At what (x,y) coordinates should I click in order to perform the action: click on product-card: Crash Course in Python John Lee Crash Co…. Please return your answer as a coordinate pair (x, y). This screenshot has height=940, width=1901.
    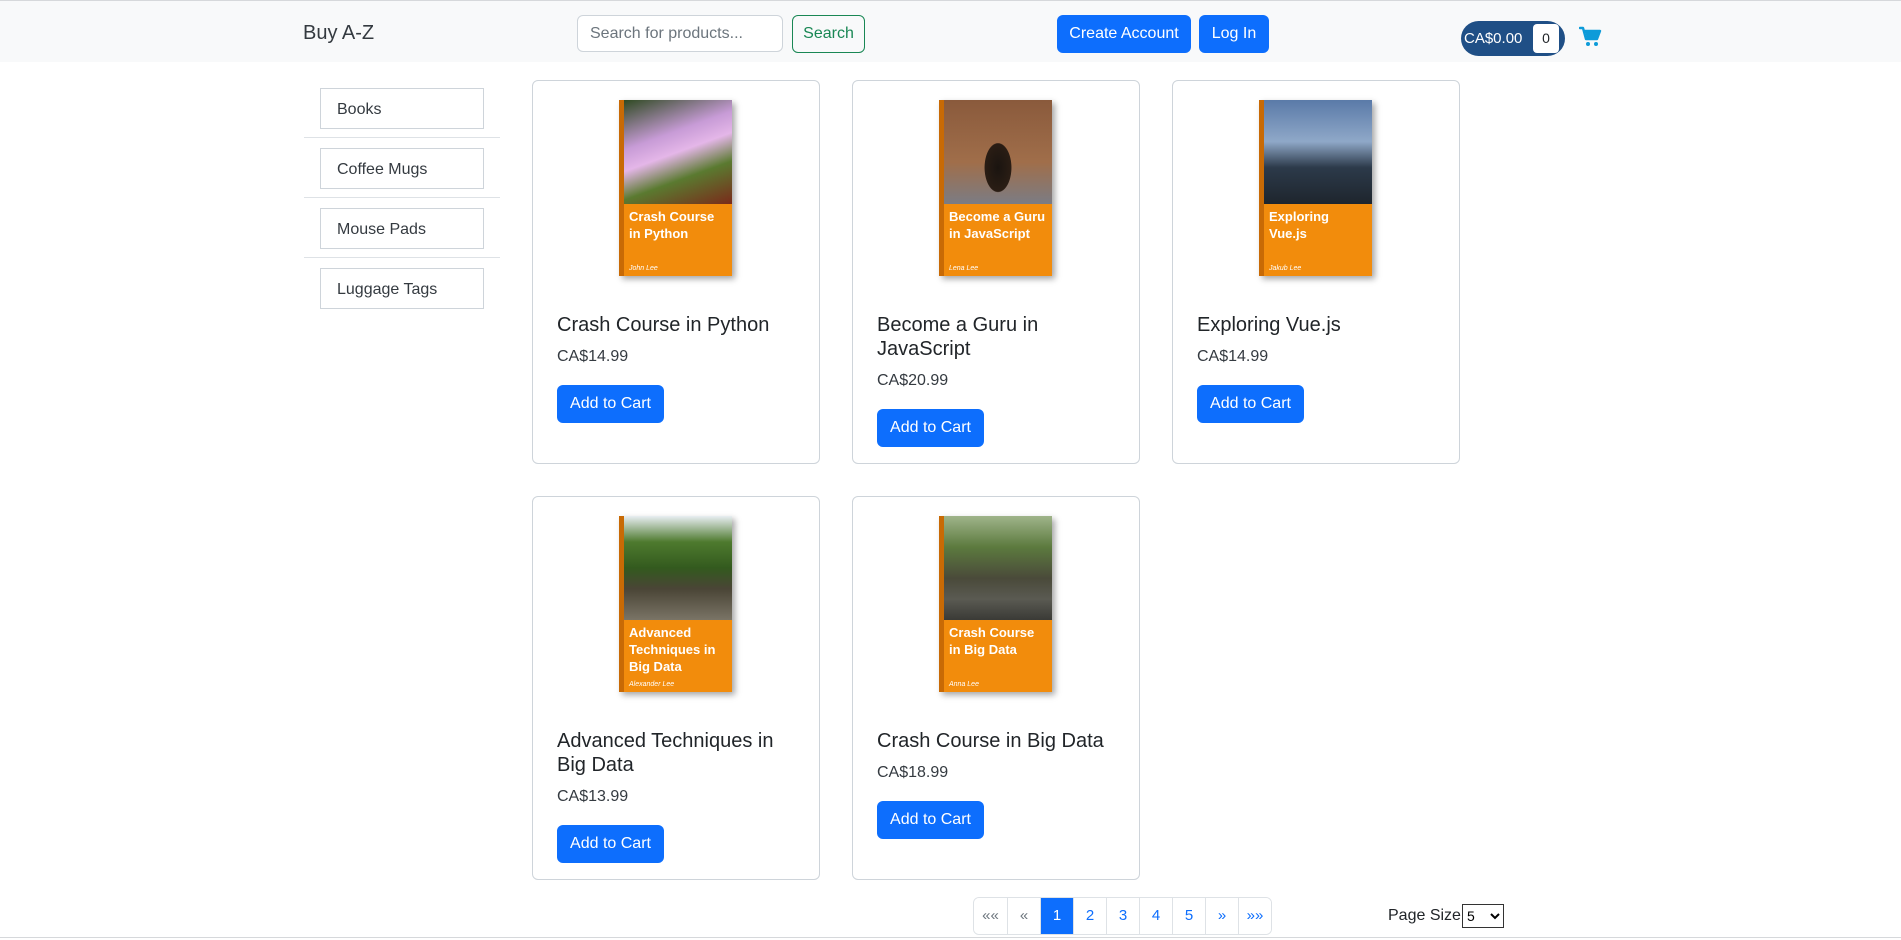
    Looking at the image, I should click on (676, 272).